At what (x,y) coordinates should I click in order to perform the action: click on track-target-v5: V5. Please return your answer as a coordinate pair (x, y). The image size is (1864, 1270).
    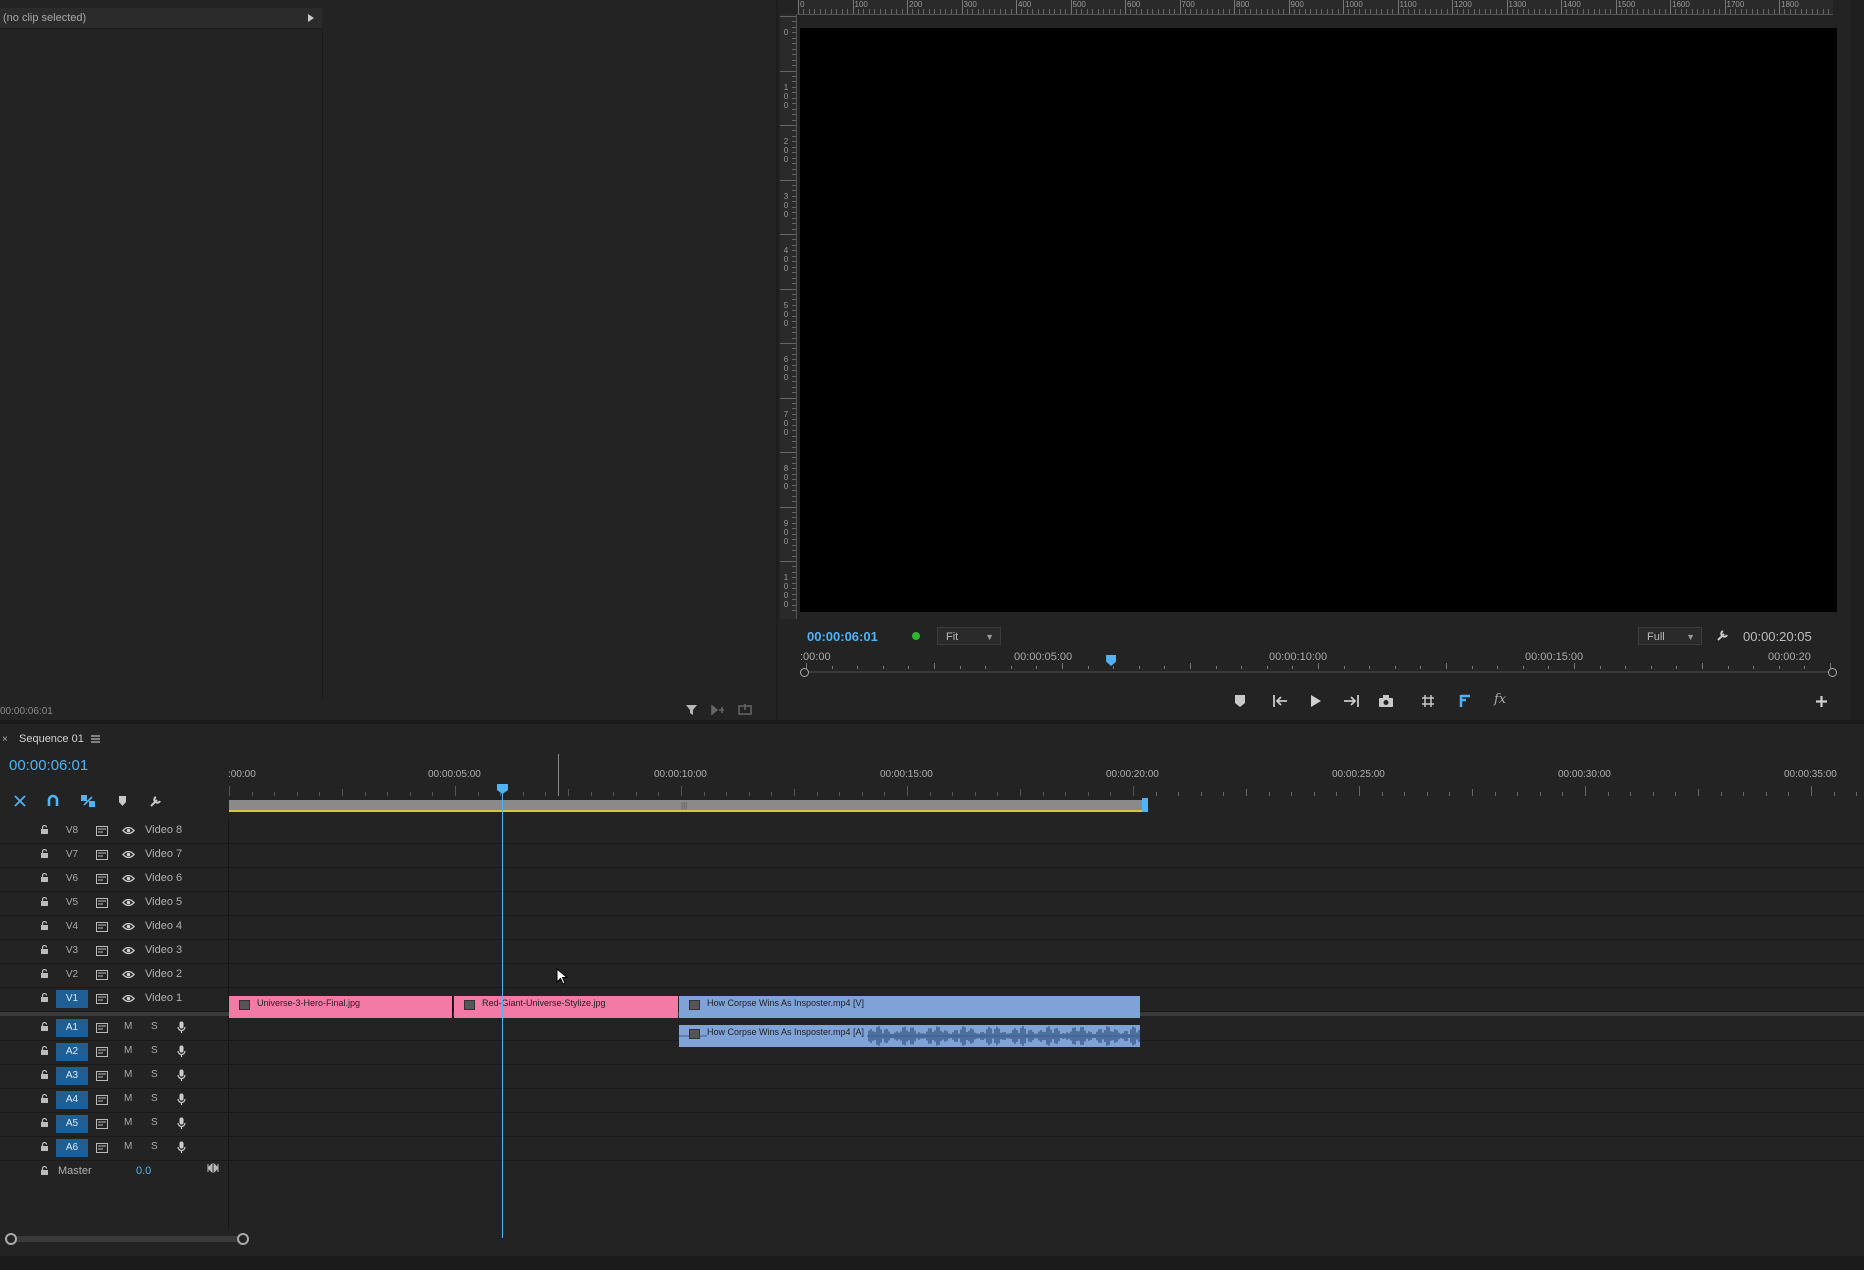
    Looking at the image, I should click on (72, 903).